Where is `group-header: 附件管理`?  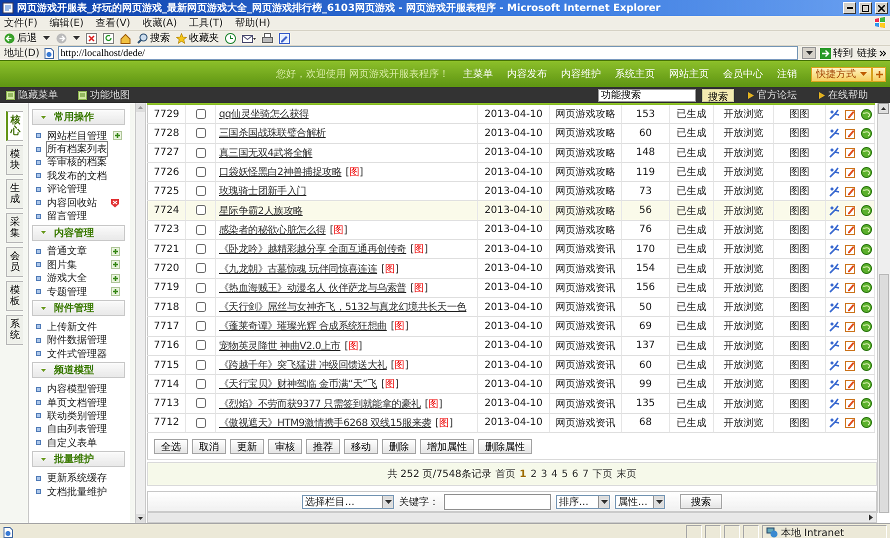 group-header: 附件管理 is located at coordinates (78, 308).